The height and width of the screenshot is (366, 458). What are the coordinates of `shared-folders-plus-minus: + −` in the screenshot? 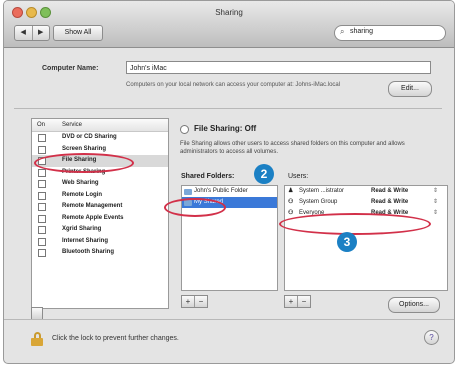 It's located at (194, 301).